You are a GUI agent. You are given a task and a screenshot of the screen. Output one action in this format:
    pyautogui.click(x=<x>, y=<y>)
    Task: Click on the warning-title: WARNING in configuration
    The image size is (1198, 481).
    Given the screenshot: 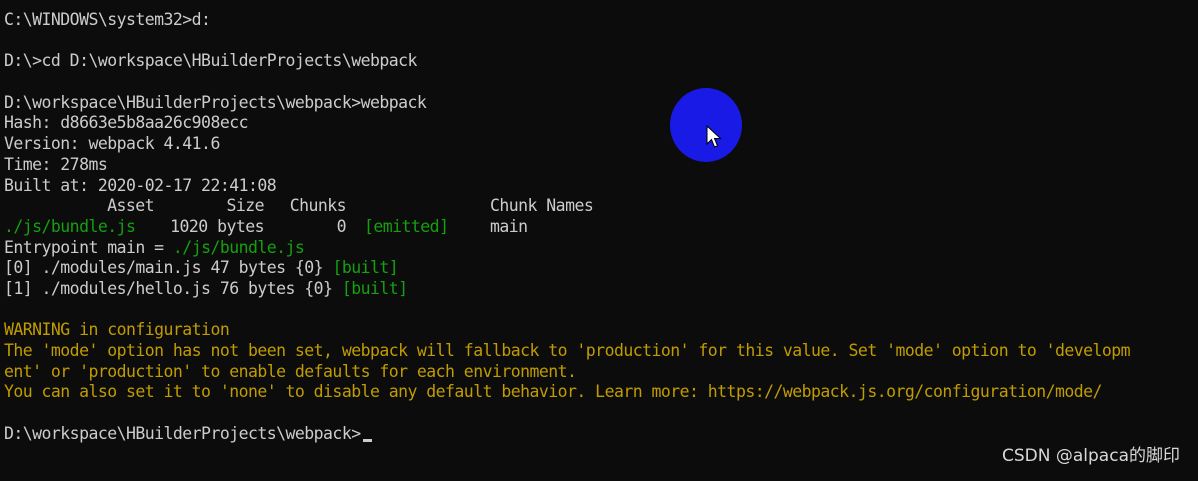 What is the action you would take?
    pyautogui.click(x=117, y=330)
    